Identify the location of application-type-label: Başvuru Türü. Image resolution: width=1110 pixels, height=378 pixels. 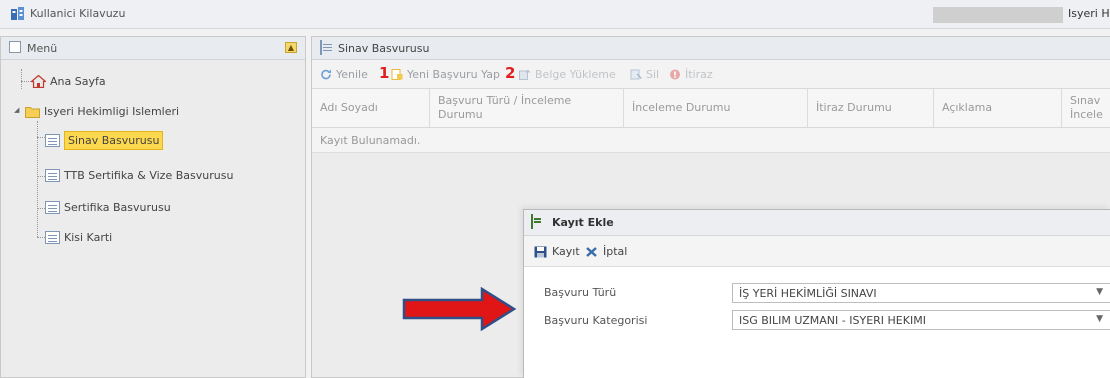
(580, 292).